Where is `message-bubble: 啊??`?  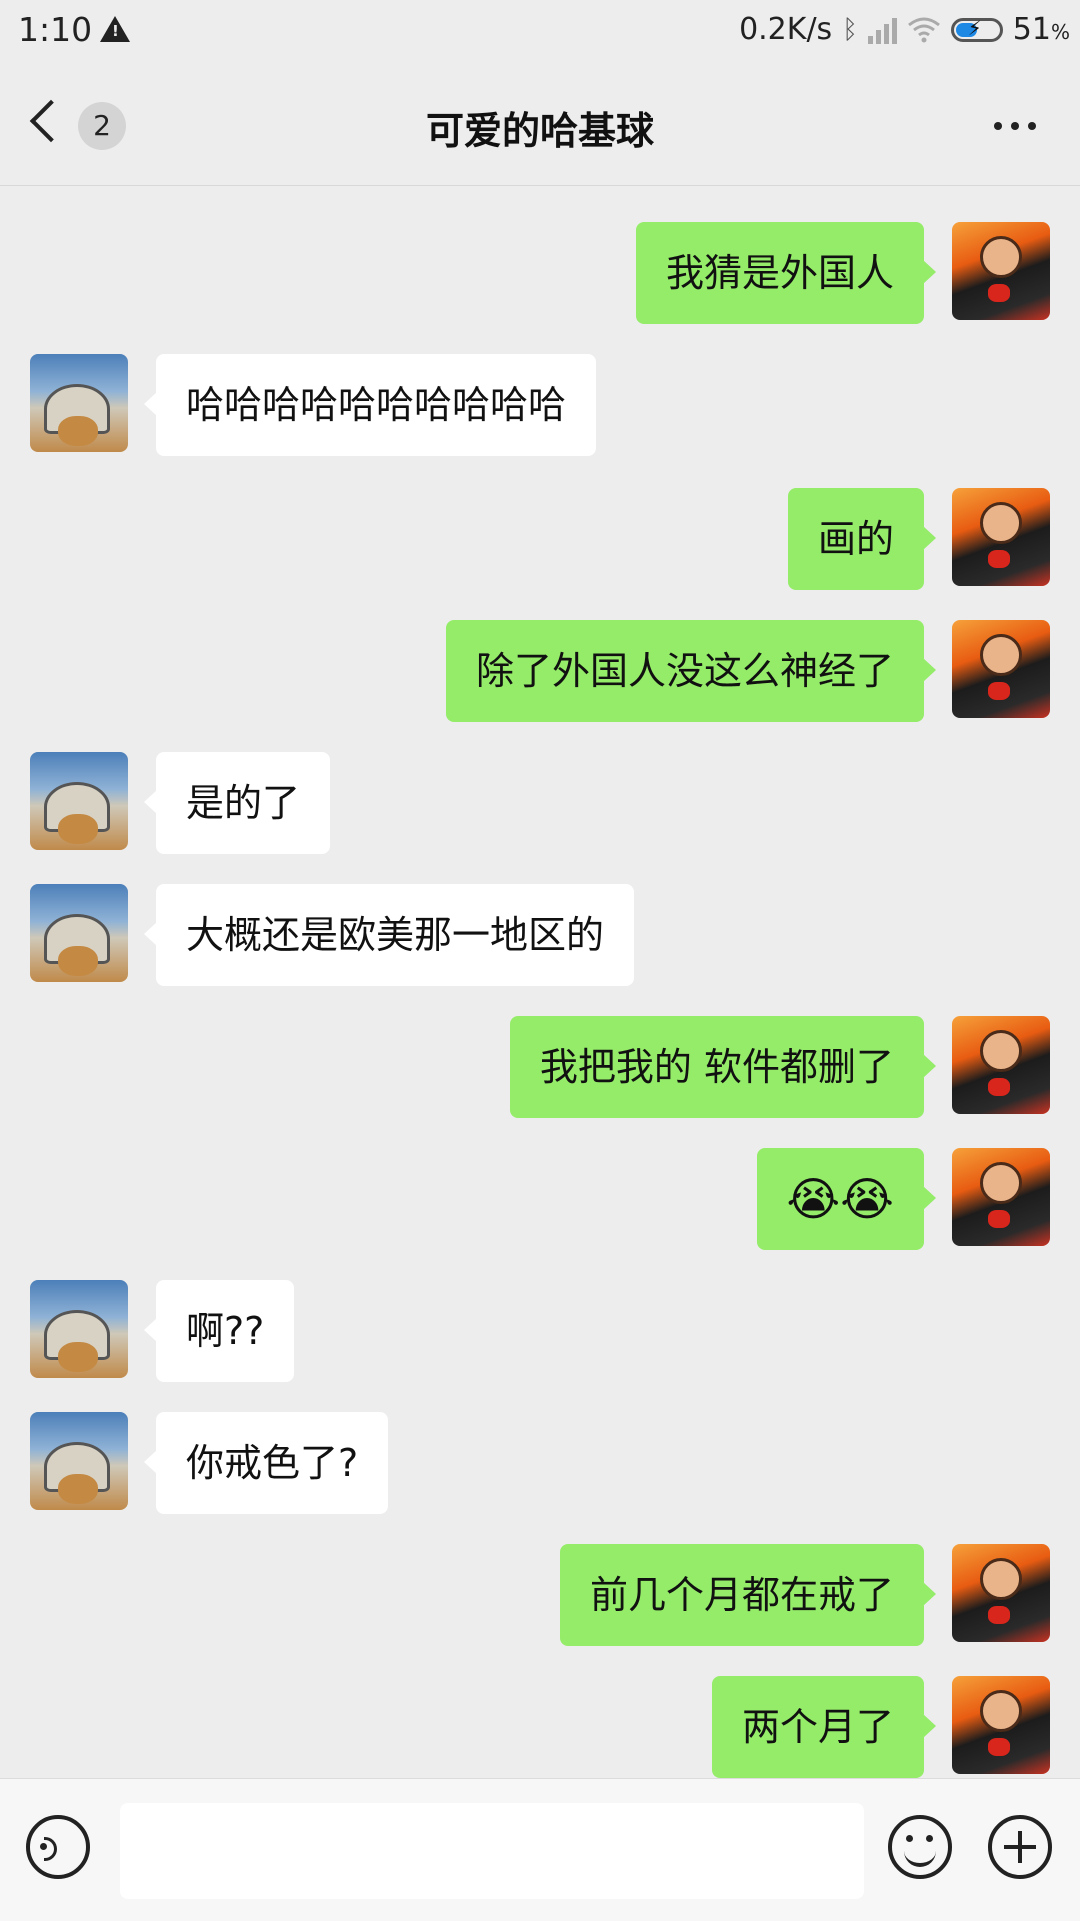
message-bubble: 啊?? is located at coordinates (219, 1331).